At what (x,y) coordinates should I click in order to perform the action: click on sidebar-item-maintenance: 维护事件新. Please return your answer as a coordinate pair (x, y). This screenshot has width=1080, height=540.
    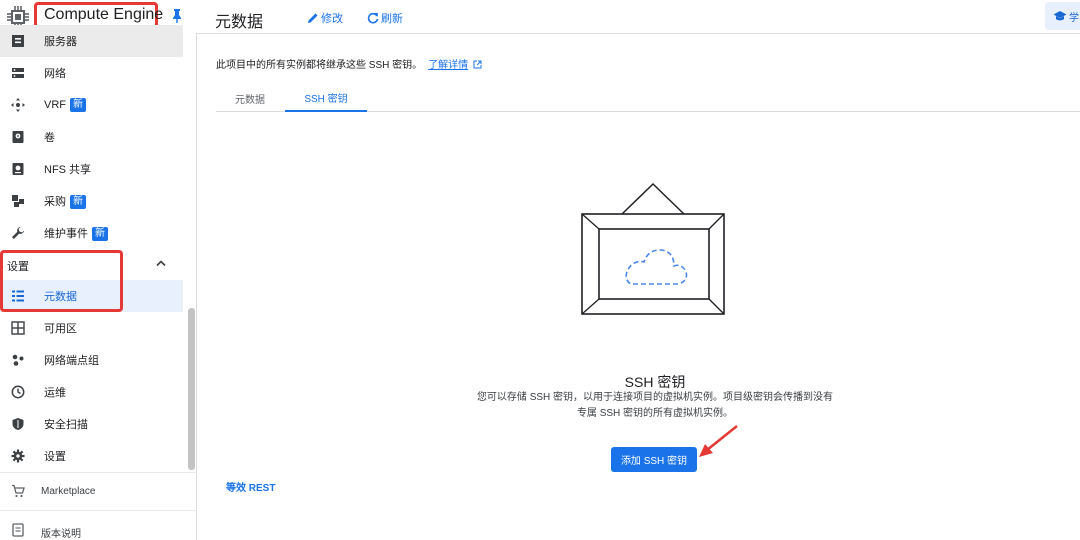
    Looking at the image, I should click on (91, 233).